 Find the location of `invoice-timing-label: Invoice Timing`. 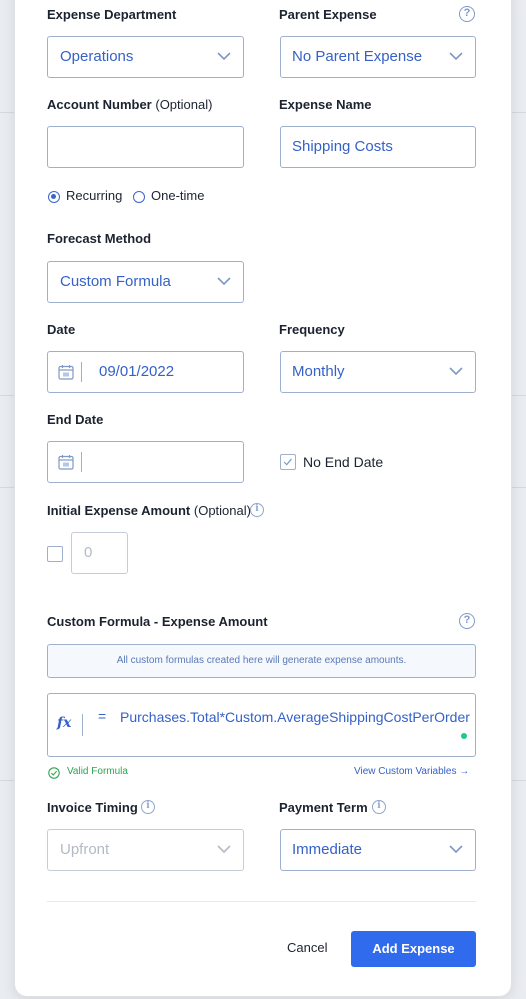

invoice-timing-label: Invoice Timing is located at coordinates (92, 807).